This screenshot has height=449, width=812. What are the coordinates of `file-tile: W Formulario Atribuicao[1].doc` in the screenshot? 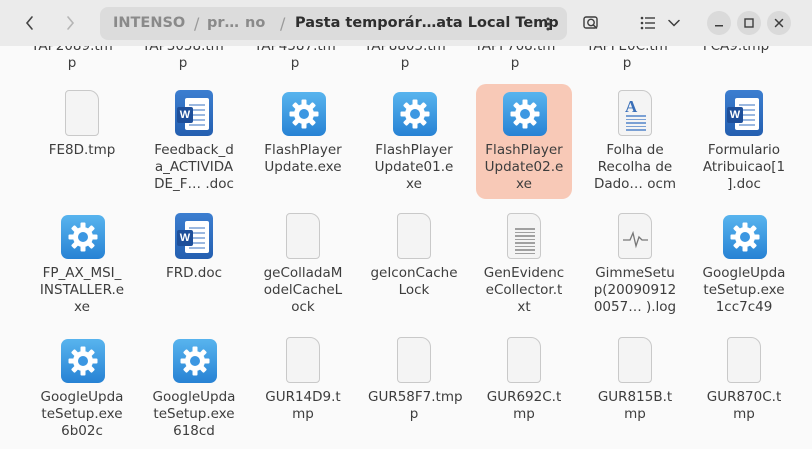 It's located at (744, 141).